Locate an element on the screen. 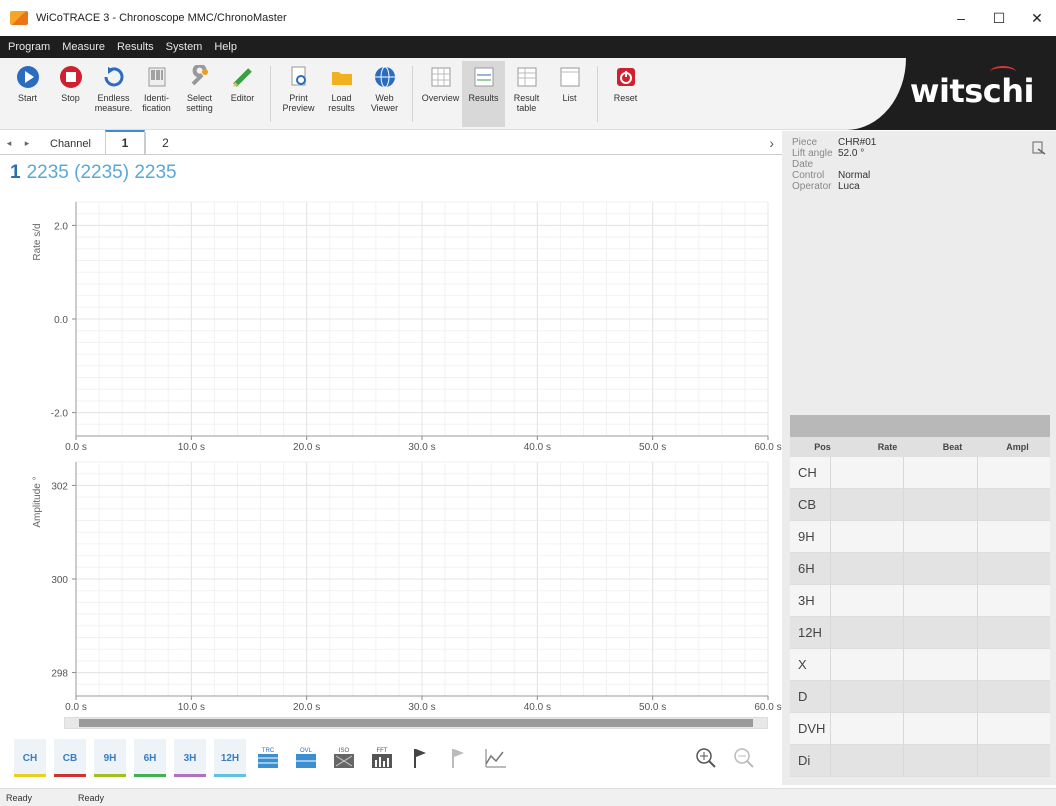  results-table: CH CB 9H 6H 3H 12H X D DVH Di is located at coordinates (920, 617).